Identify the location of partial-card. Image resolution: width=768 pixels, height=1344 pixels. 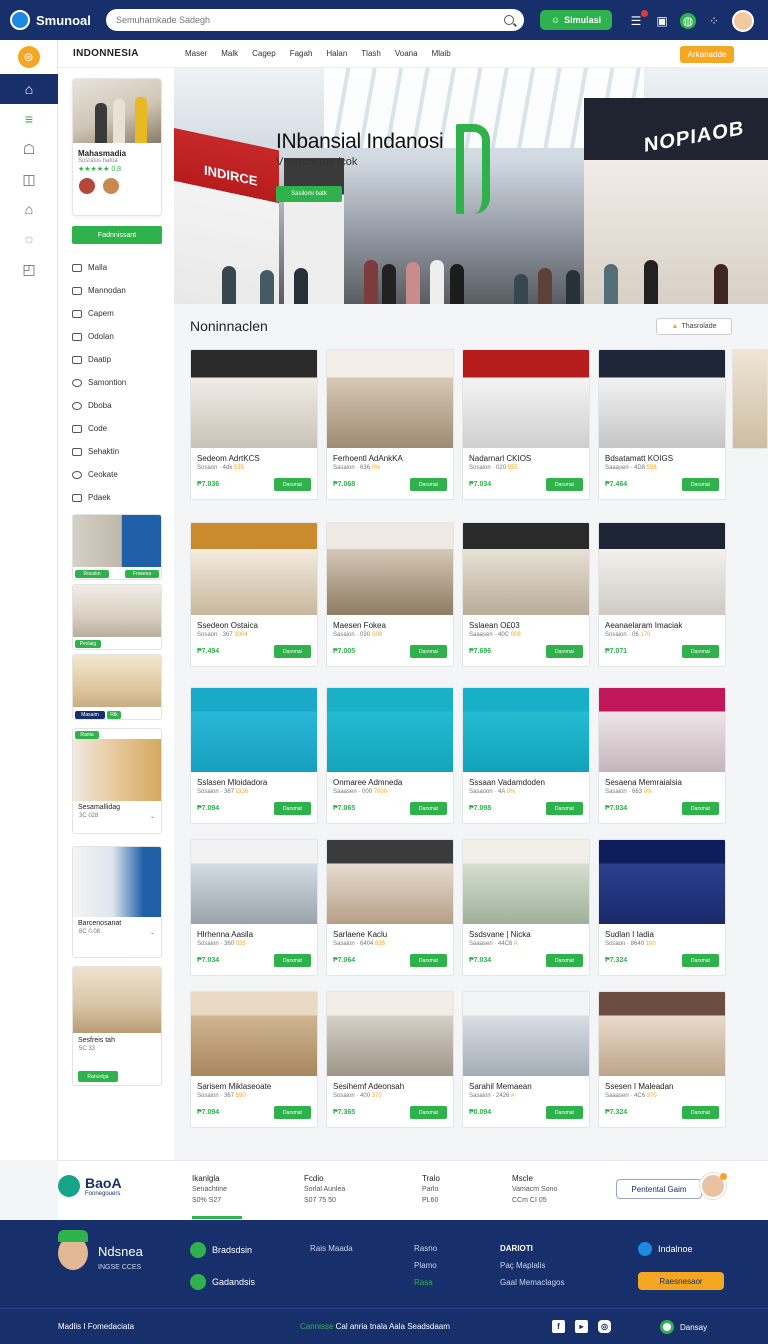
(750, 399).